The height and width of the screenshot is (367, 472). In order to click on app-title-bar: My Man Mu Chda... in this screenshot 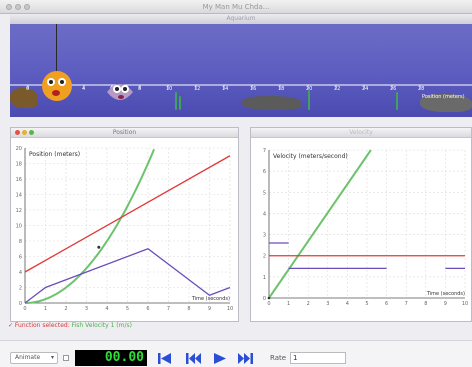, I will do `click(236, 7)`.